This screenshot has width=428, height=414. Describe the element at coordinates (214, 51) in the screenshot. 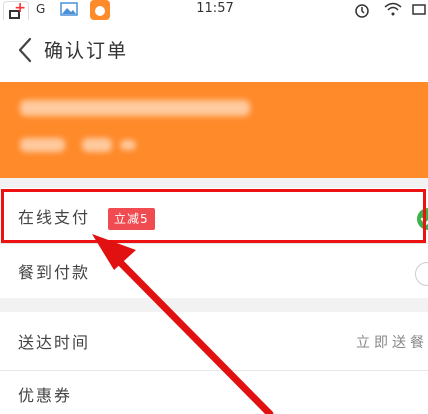

I see `page-header: 确认订单` at that location.